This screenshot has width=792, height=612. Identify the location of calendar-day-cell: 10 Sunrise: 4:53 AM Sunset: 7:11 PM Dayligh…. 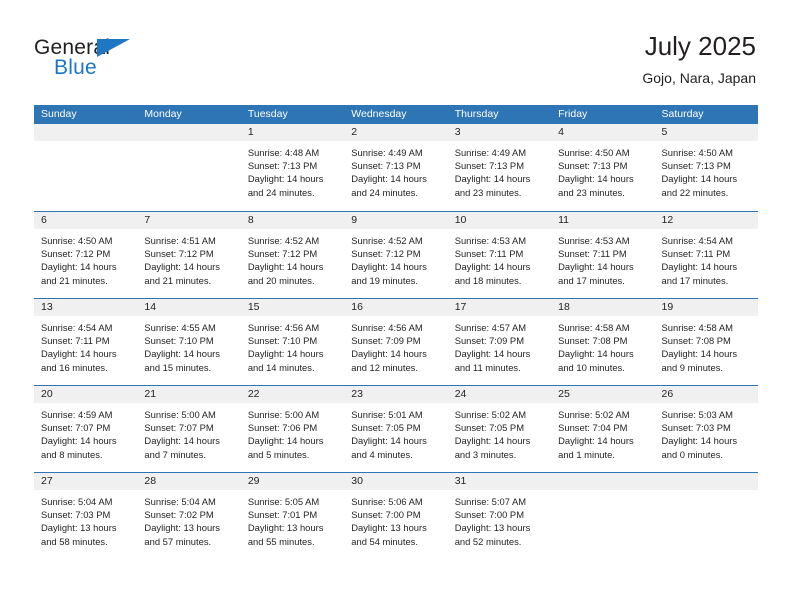
(499, 255).